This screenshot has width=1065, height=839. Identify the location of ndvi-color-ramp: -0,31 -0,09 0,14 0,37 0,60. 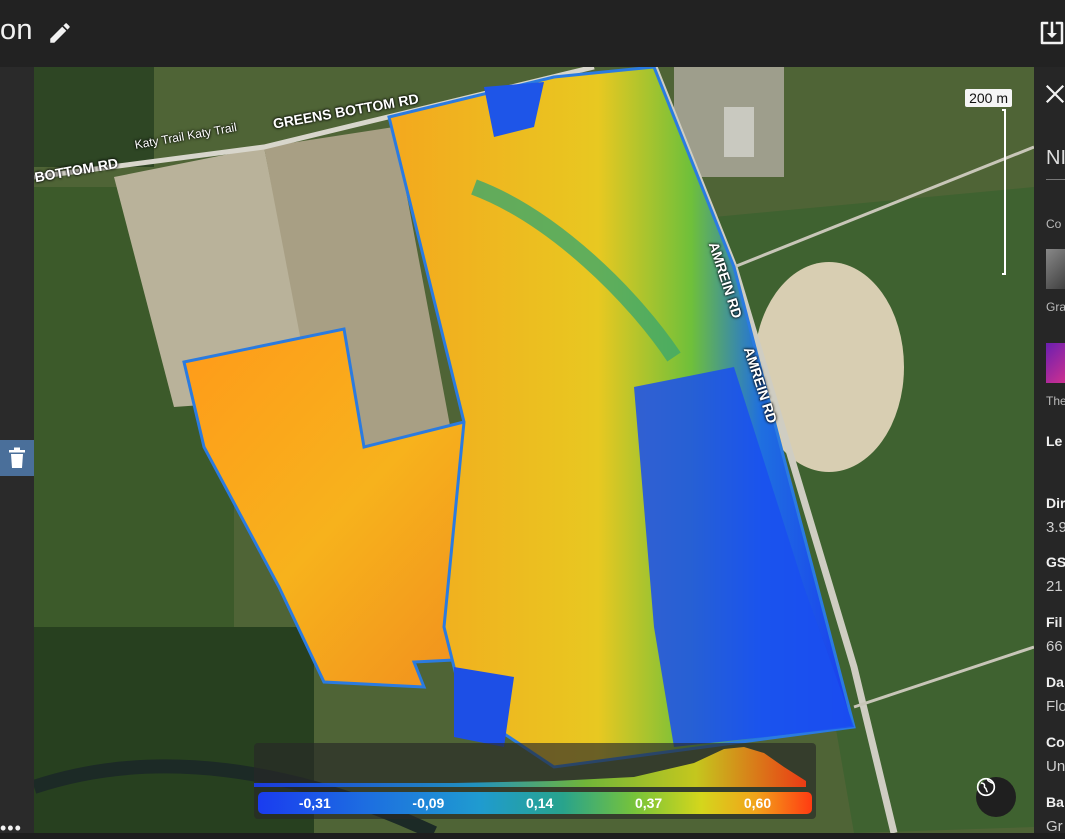
(535, 803).